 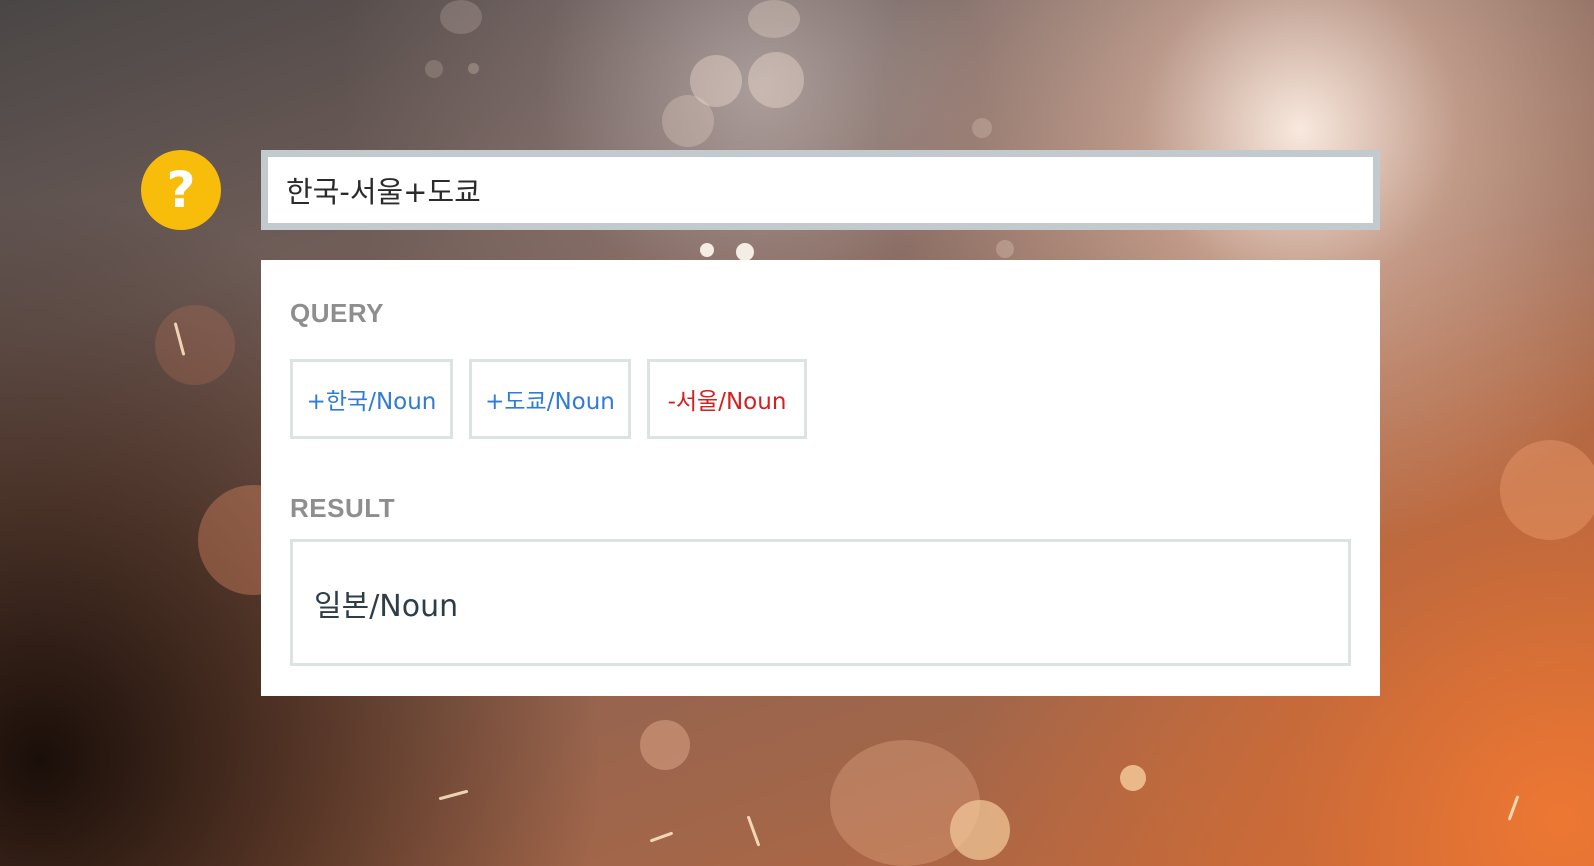 I want to click on result-value: 일본/Noun, so click(x=386, y=606).